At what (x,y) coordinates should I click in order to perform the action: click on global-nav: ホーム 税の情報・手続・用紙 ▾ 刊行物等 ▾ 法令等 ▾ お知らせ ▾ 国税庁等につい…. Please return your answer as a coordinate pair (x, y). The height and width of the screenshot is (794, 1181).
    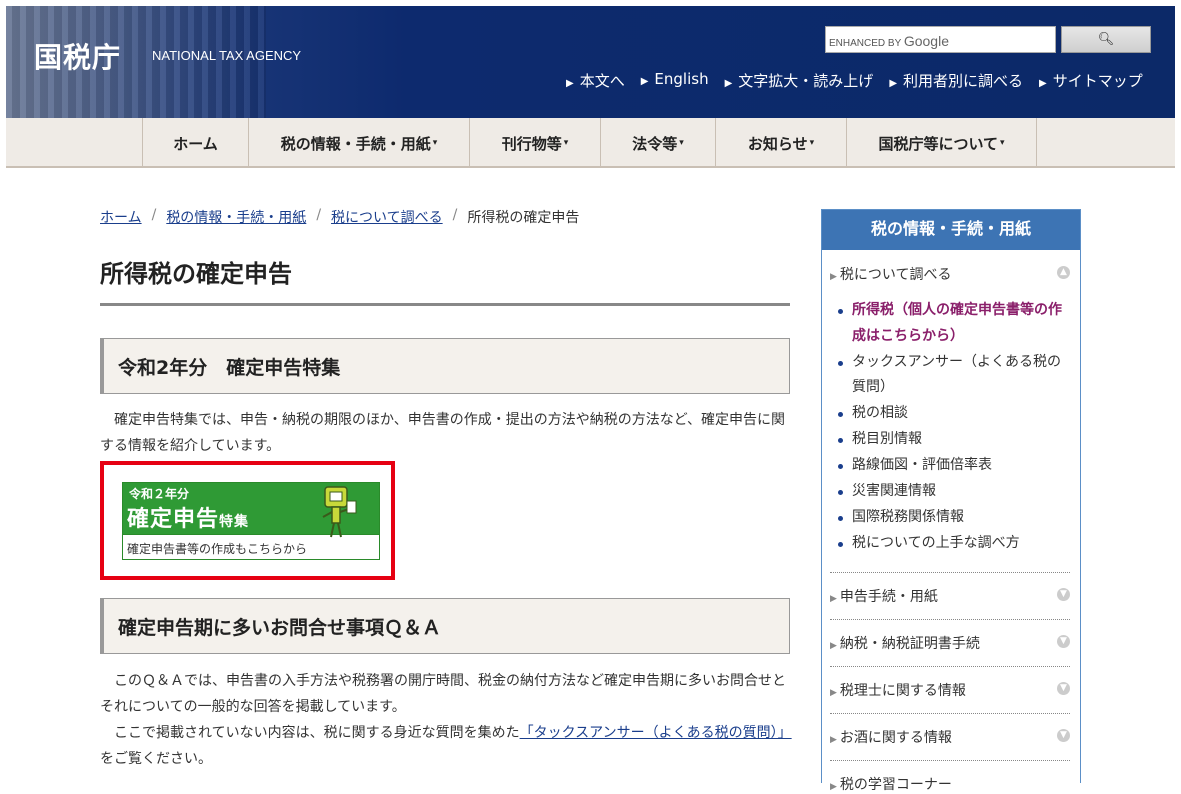
    Looking at the image, I should click on (590, 143).